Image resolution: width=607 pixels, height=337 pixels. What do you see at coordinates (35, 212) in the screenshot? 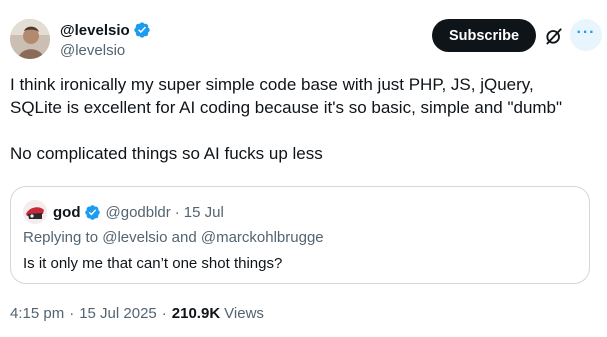
I see `quoted-avatar` at bounding box center [35, 212].